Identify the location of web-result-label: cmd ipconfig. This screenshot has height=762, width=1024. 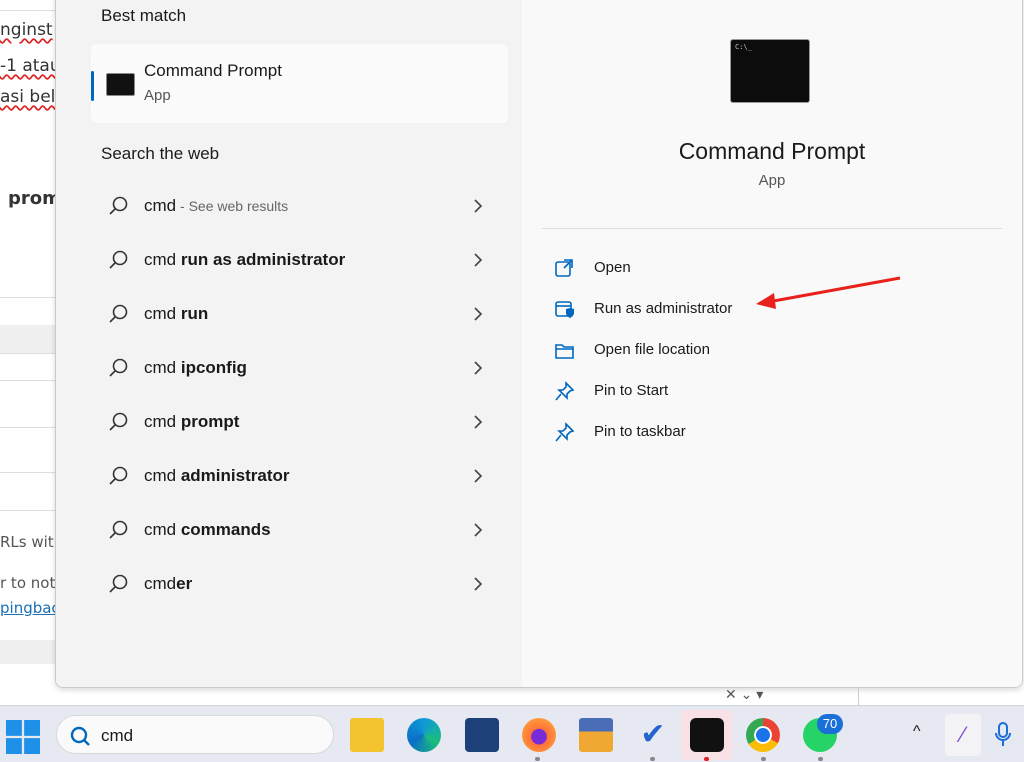
(195, 368).